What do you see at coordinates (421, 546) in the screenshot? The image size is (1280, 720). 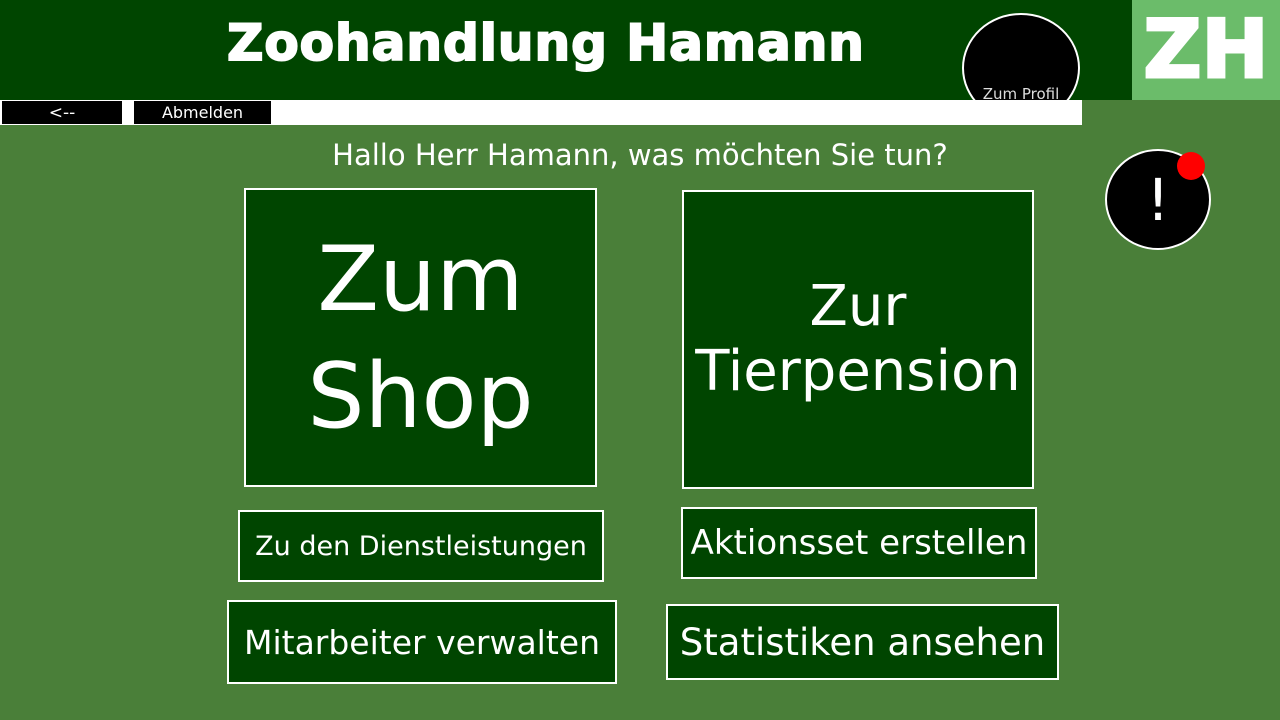 I see `services-button: Zu den Dienstleistungen` at bounding box center [421, 546].